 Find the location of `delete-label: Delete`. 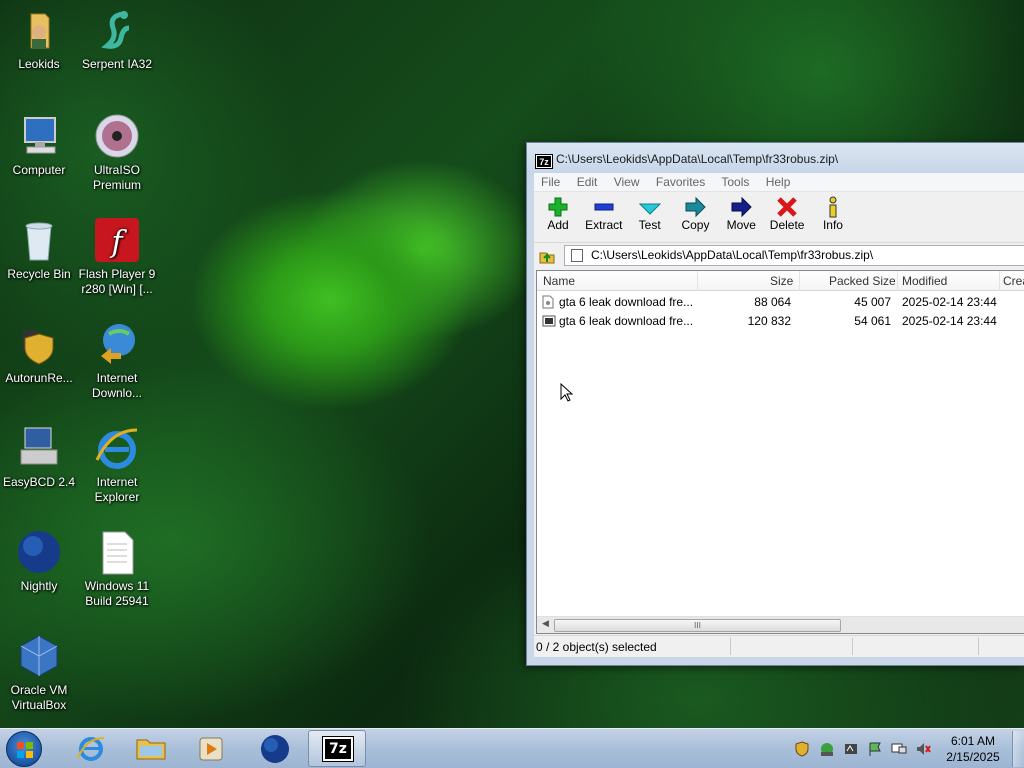

delete-label: Delete is located at coordinates (787, 225).